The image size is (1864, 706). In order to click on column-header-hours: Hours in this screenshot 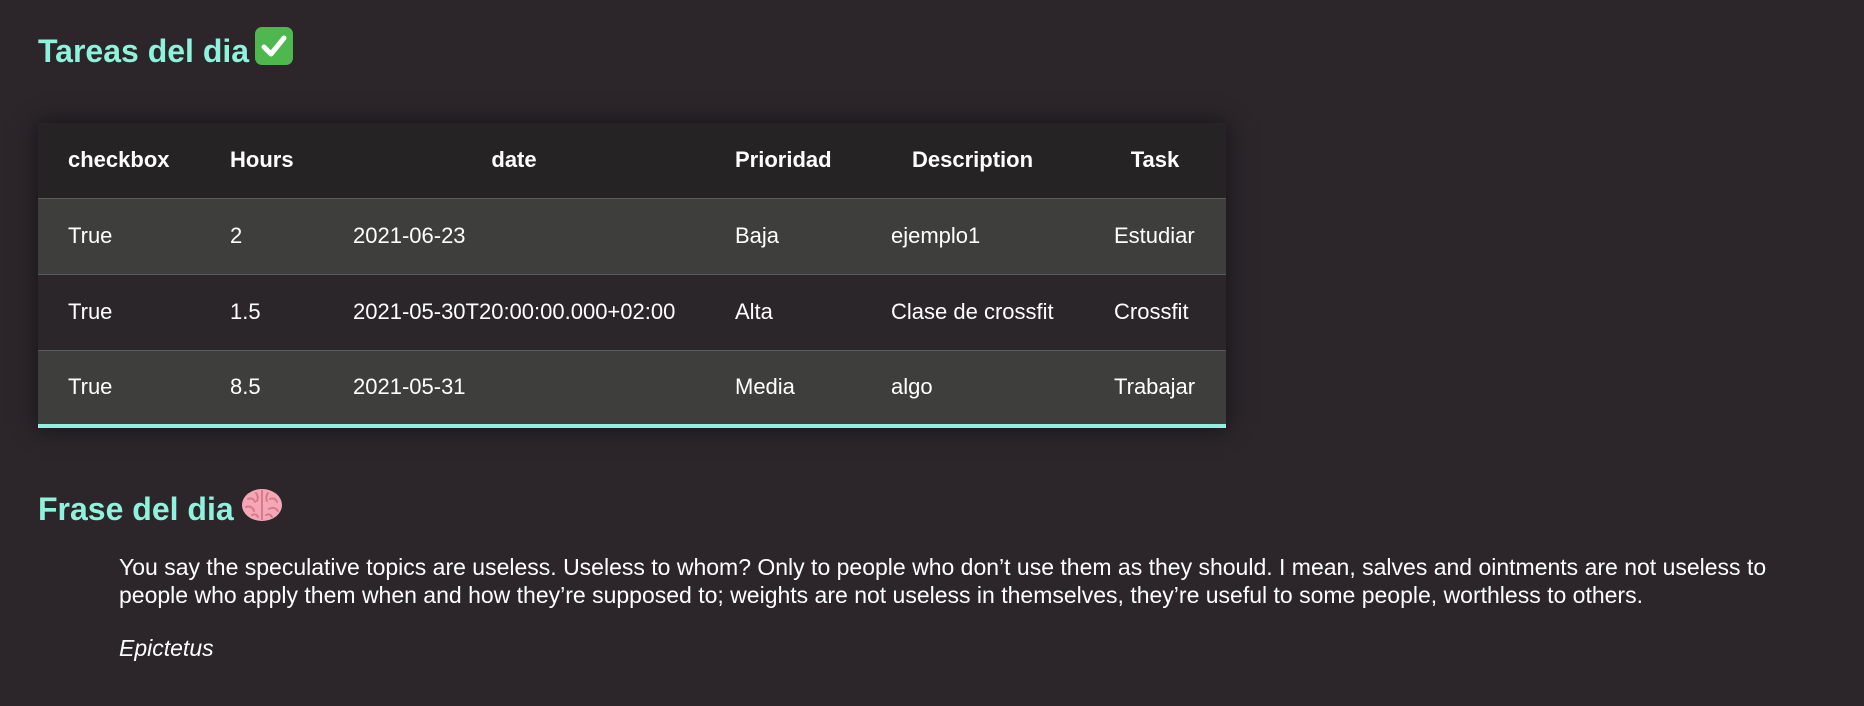, I will do `click(262, 160)`.